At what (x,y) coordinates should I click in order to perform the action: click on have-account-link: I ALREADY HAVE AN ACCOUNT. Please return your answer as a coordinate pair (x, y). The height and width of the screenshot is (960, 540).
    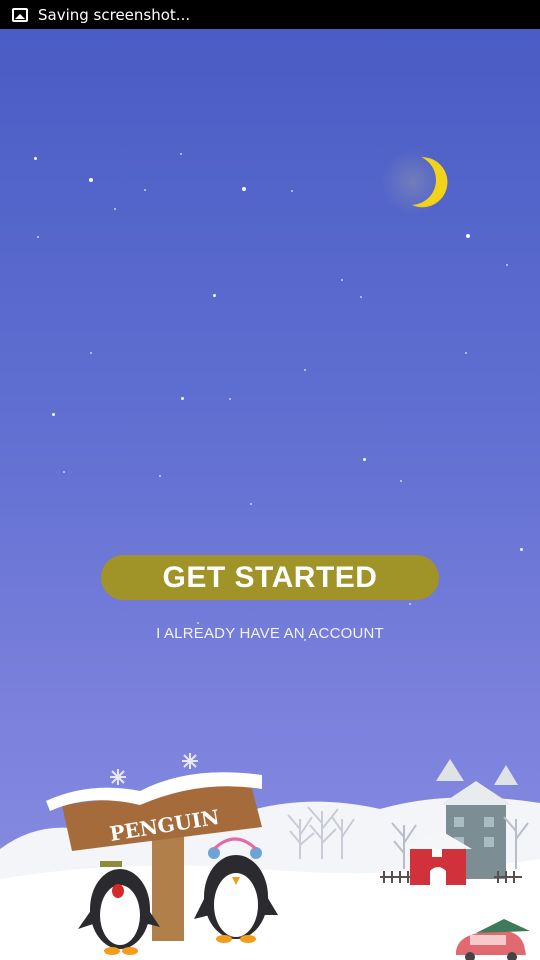
    Looking at the image, I should click on (270, 633).